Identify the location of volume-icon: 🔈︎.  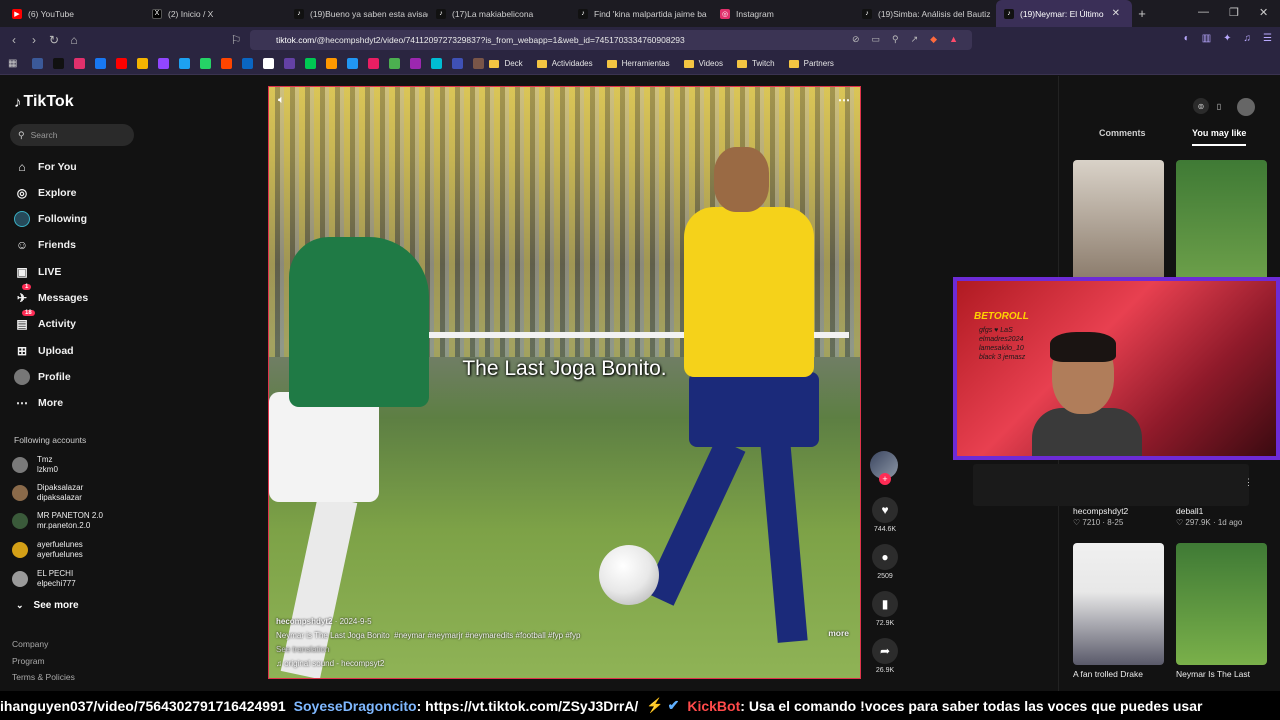
(281, 100).